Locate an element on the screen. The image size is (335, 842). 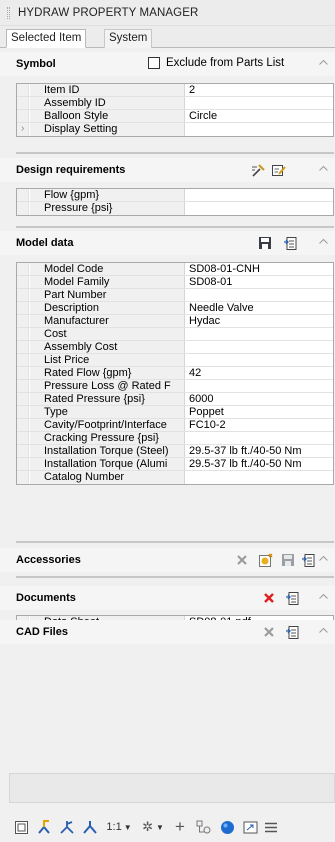
edit-properties-icon is located at coordinates (258, 170).